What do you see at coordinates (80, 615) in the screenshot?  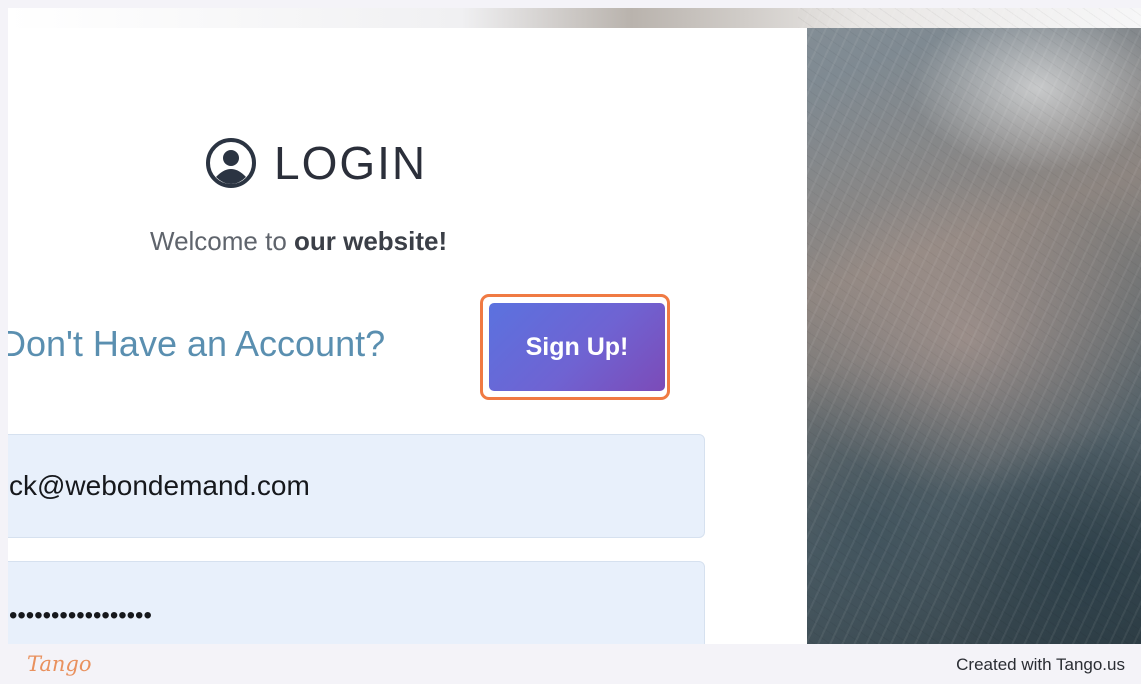 I see `password-value: •••••••••••••••••` at bounding box center [80, 615].